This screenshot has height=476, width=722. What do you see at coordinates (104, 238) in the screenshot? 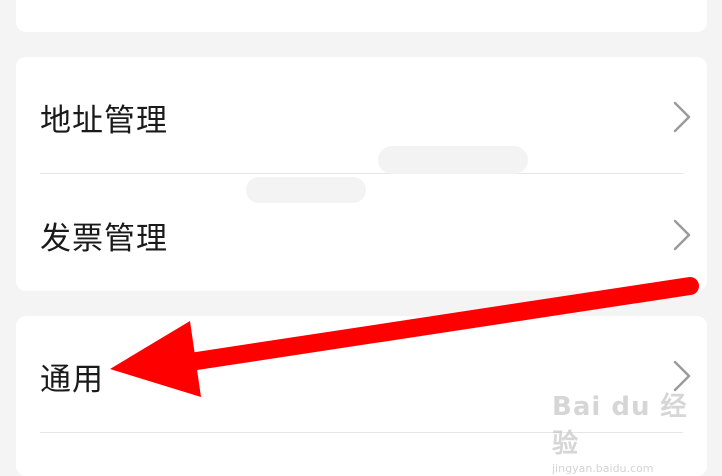
I see `settings-item-invoice-label: 发票管理` at bounding box center [104, 238].